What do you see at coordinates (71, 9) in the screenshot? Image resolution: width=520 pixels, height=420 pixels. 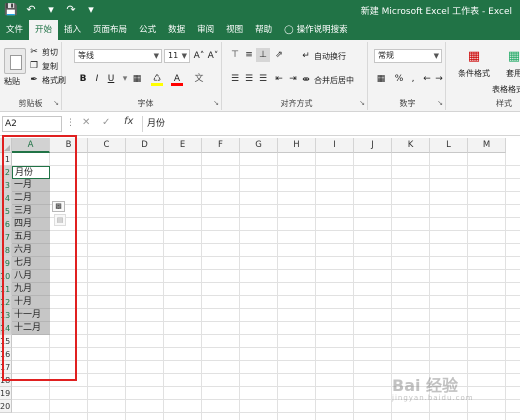 I see `redo-icon: ↷` at bounding box center [71, 9].